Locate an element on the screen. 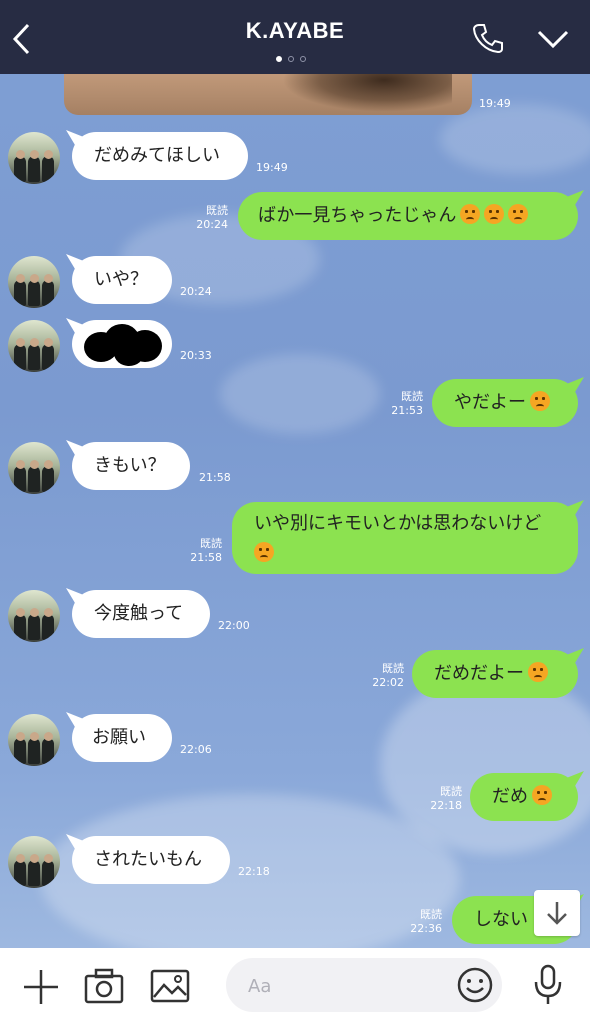  incoming-message: 今度触って is located at coordinates (141, 614).